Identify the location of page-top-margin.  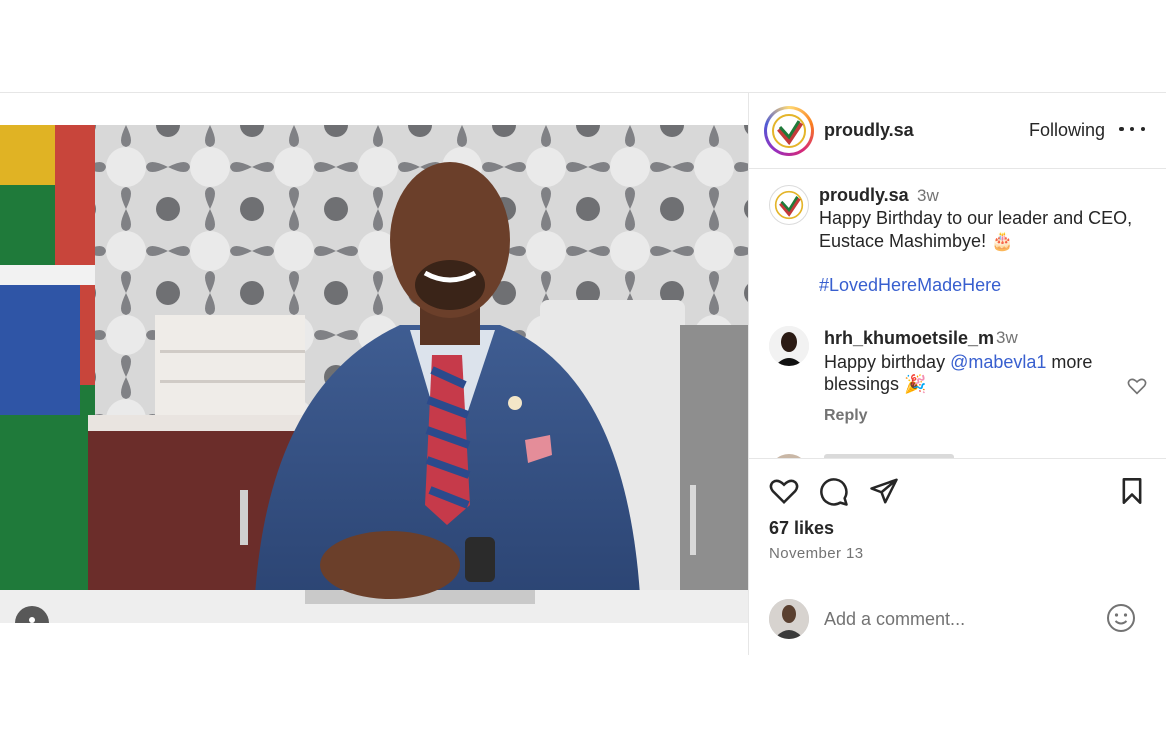
(583, 46).